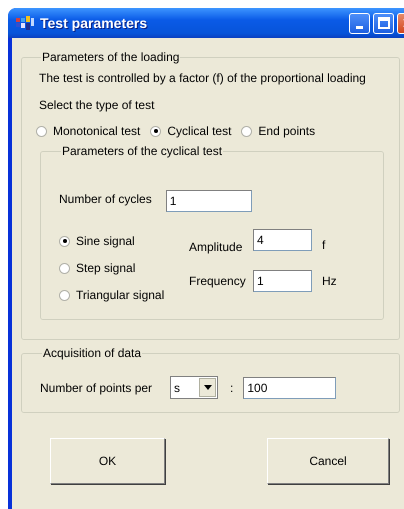 The width and height of the screenshot is (404, 509). I want to click on group-title: Acquisition of data, so click(92, 353).